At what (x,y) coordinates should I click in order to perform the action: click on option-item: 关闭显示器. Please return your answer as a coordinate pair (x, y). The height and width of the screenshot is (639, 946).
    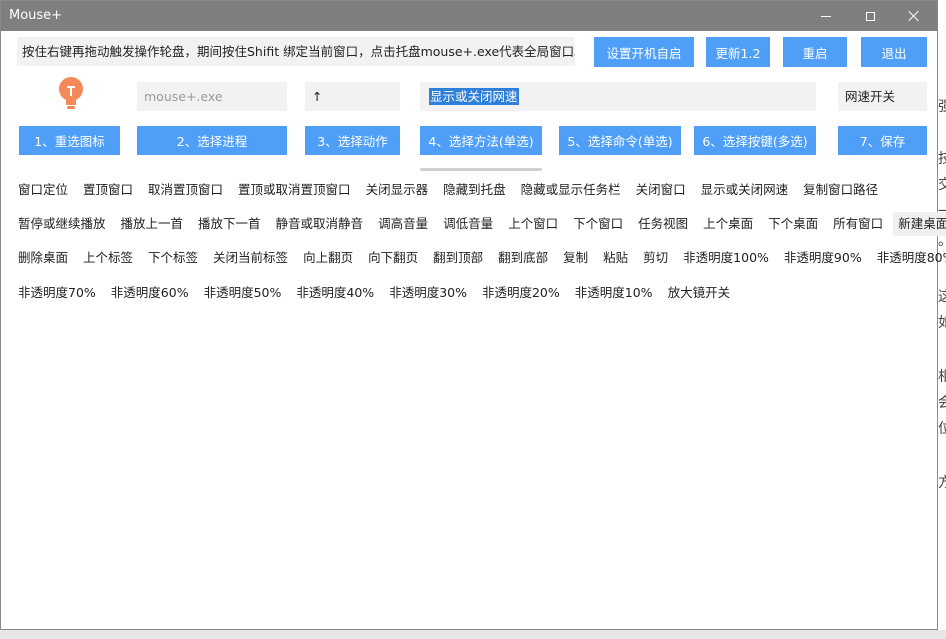
    Looking at the image, I should click on (397, 190).